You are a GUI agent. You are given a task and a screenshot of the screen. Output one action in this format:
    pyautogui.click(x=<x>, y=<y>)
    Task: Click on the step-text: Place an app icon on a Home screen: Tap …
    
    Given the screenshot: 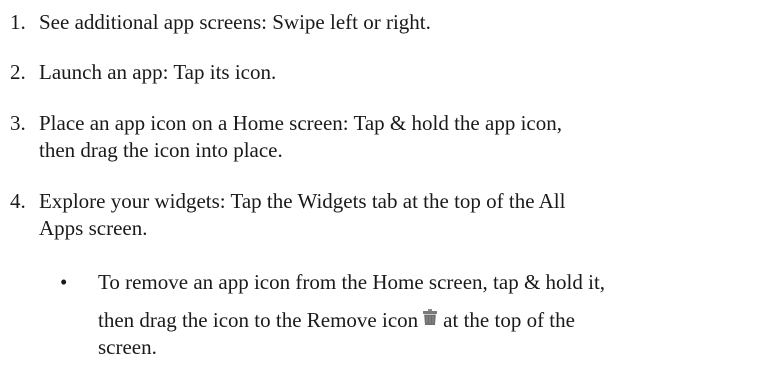 What is the action you would take?
    pyautogui.click(x=395, y=137)
    